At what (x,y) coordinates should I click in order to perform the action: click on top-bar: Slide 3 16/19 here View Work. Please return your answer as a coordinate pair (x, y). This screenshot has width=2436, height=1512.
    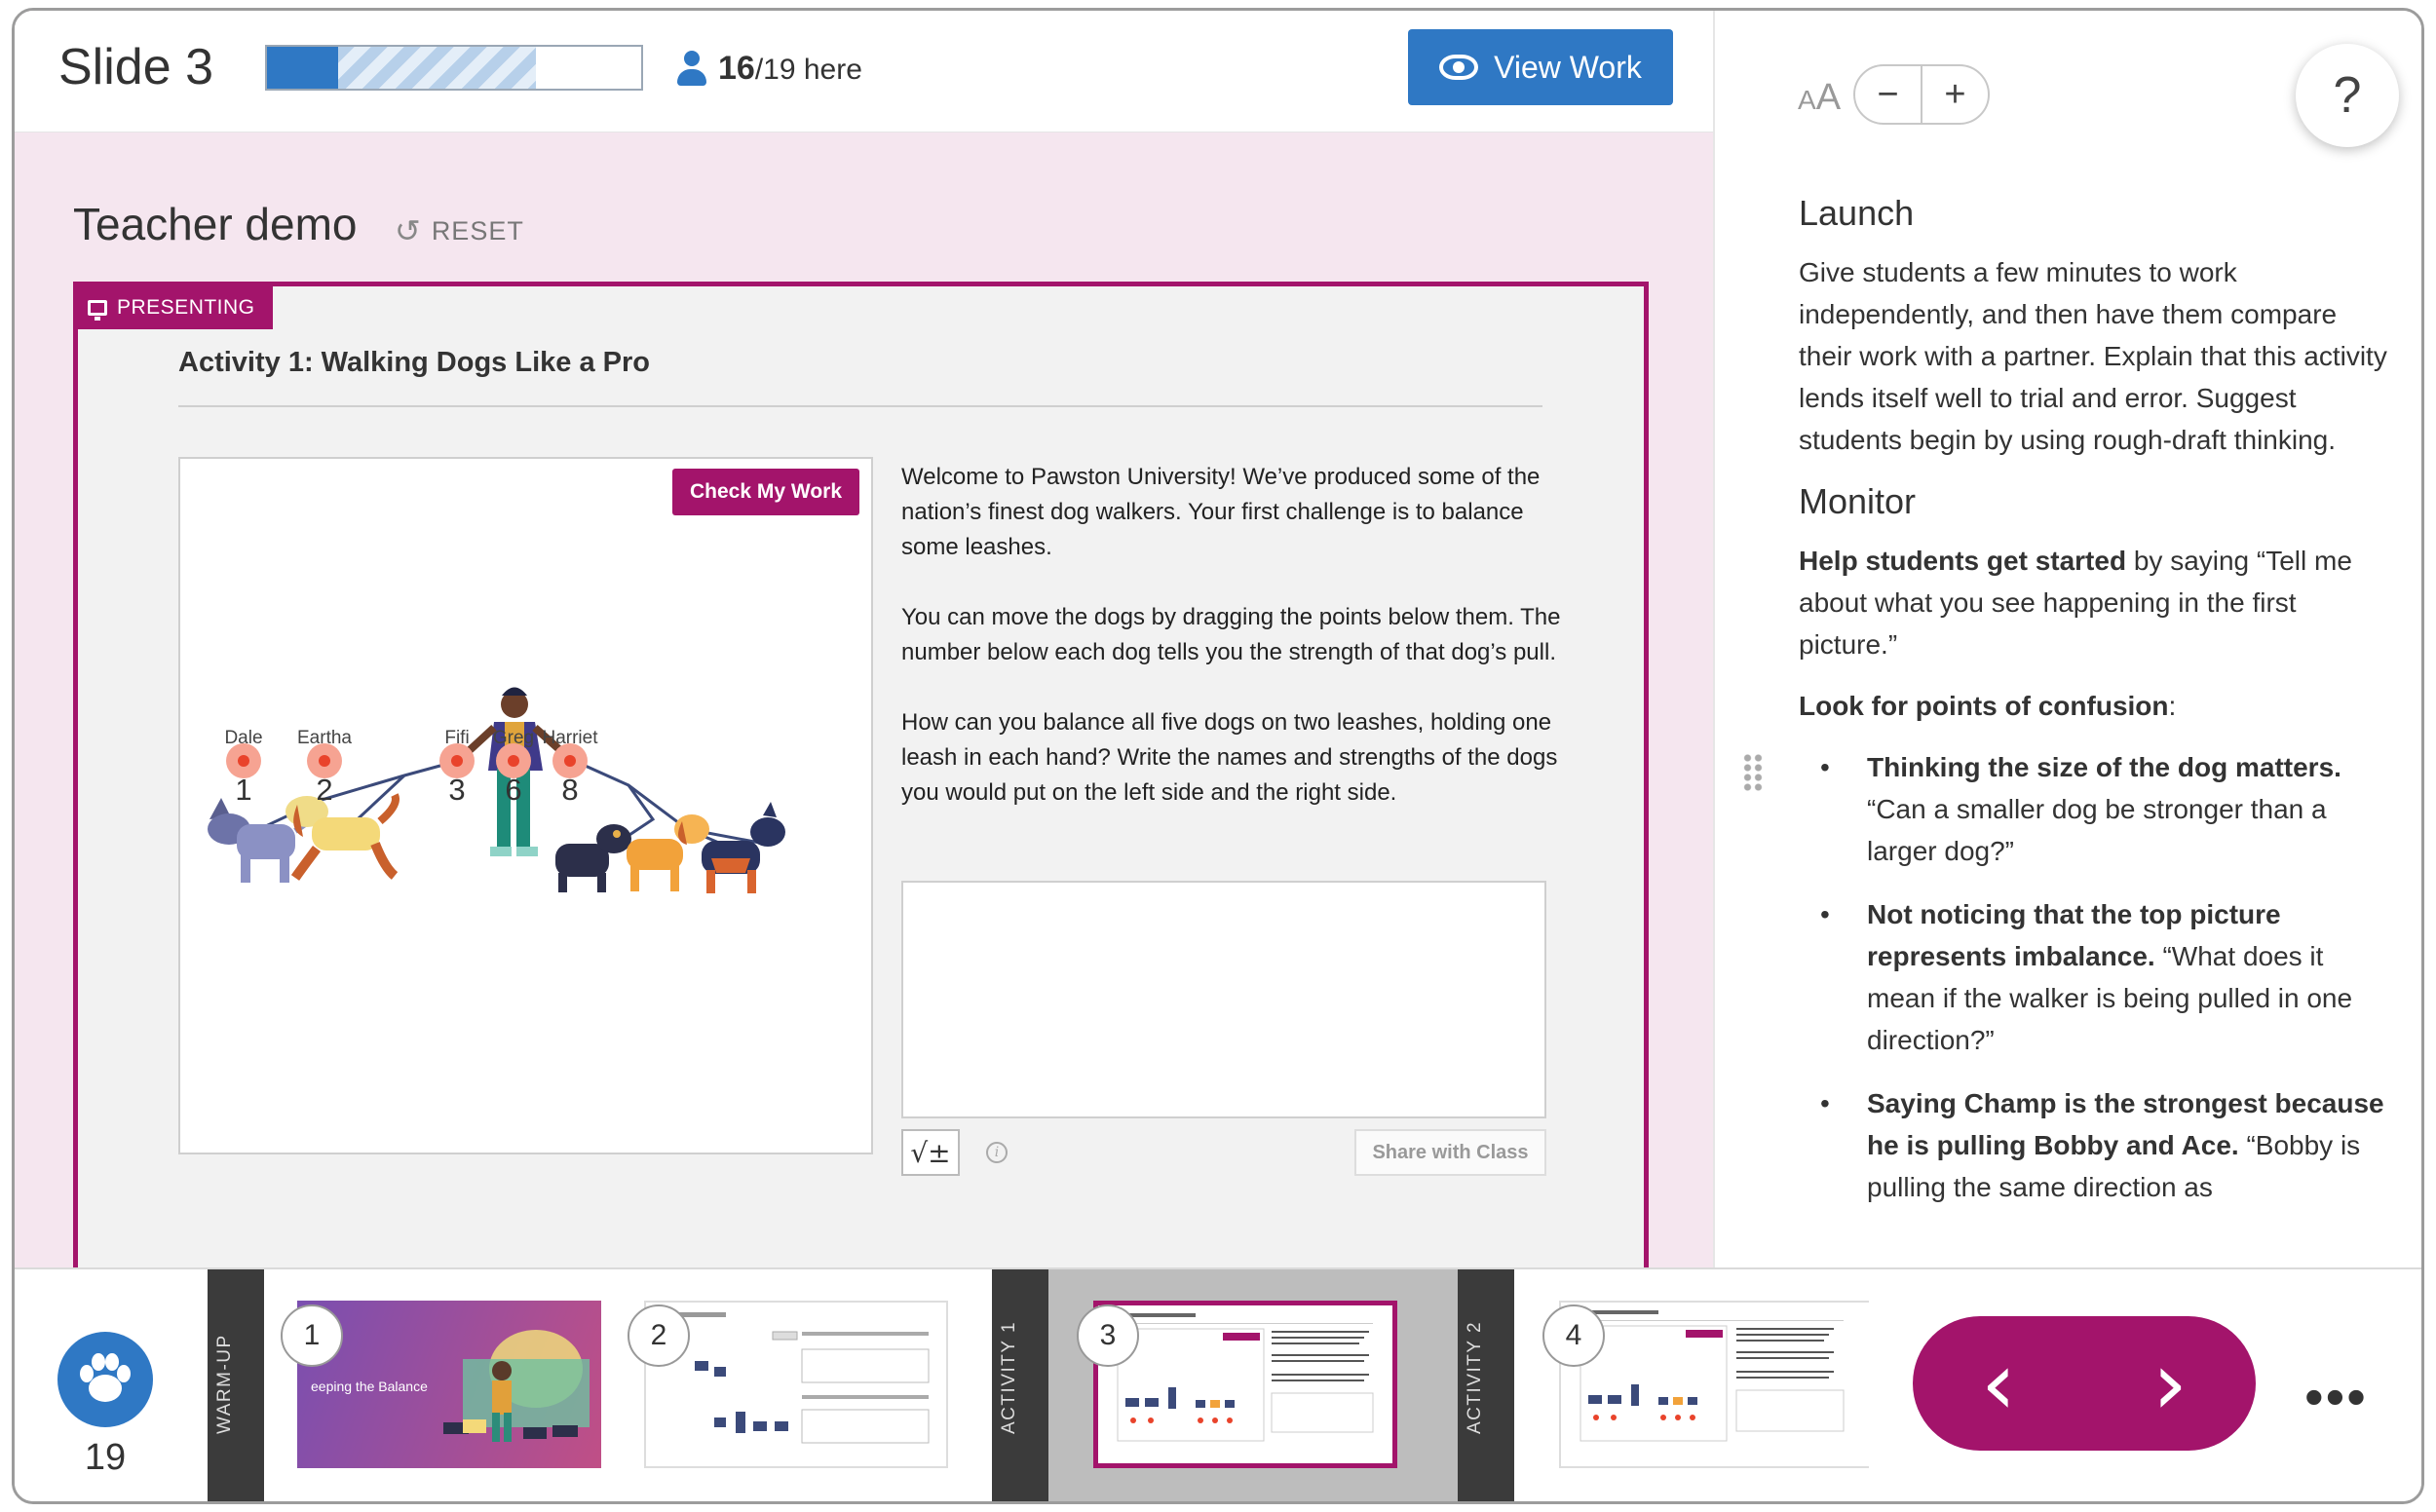
    Looking at the image, I should click on (864, 71).